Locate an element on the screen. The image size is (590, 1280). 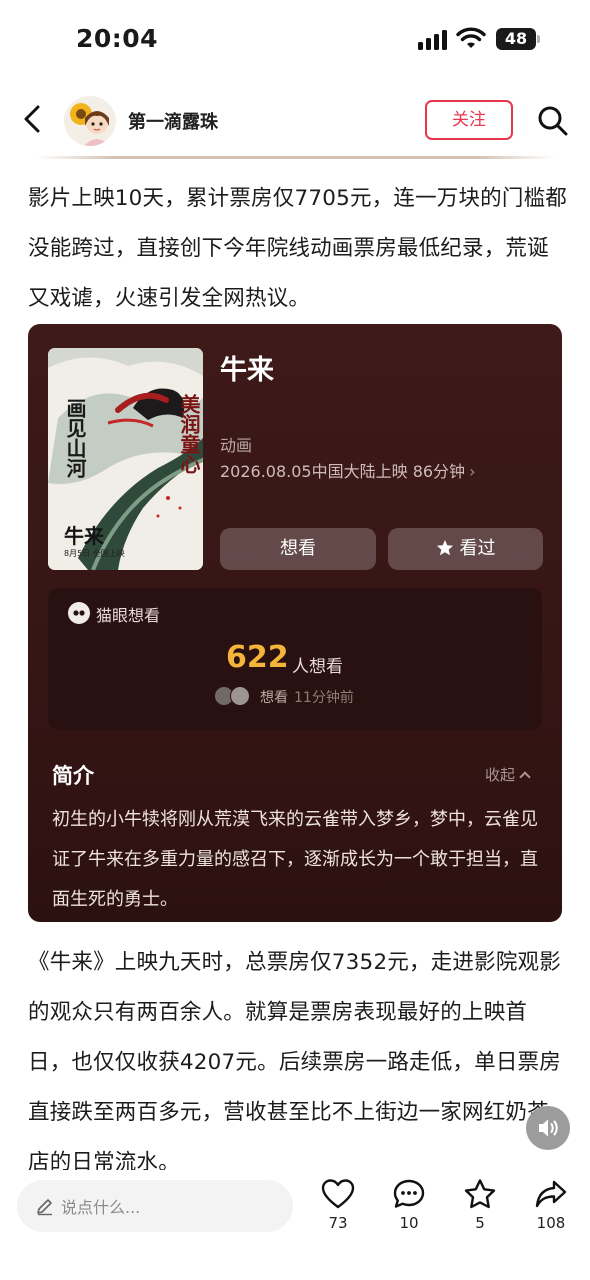
want-unit: 人想看 is located at coordinates (317, 667).